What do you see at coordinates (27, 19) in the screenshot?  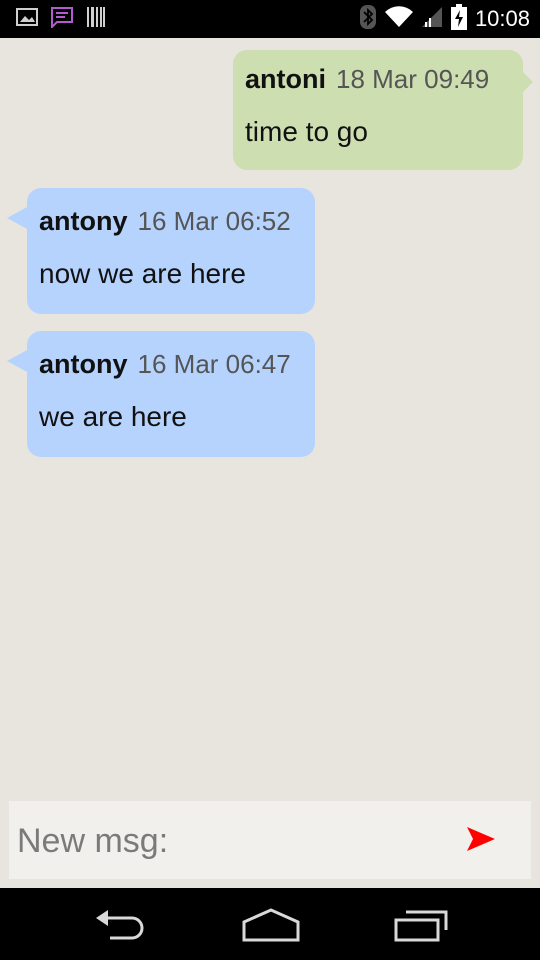 I see `image-icon` at bounding box center [27, 19].